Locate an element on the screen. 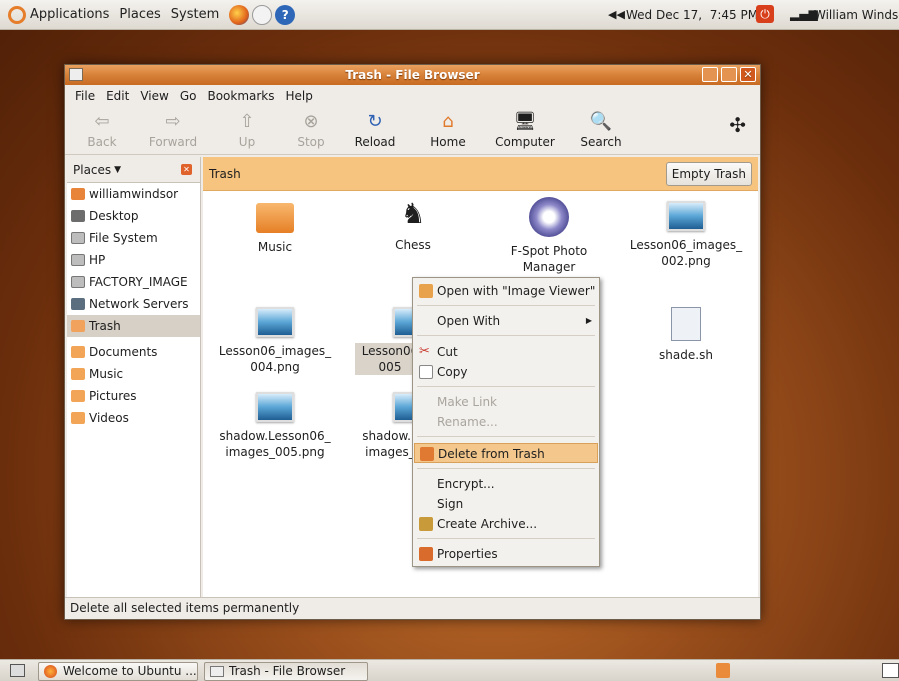  window-titlebar: Trash - File Browser ✕ is located at coordinates (412, 75).